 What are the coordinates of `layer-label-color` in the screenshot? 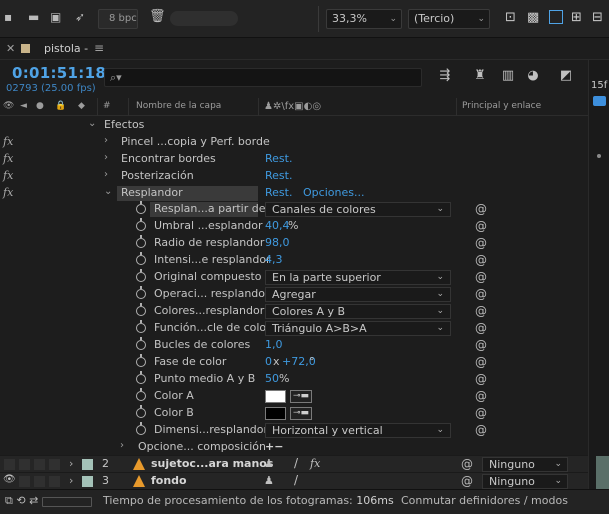 It's located at (87, 481).